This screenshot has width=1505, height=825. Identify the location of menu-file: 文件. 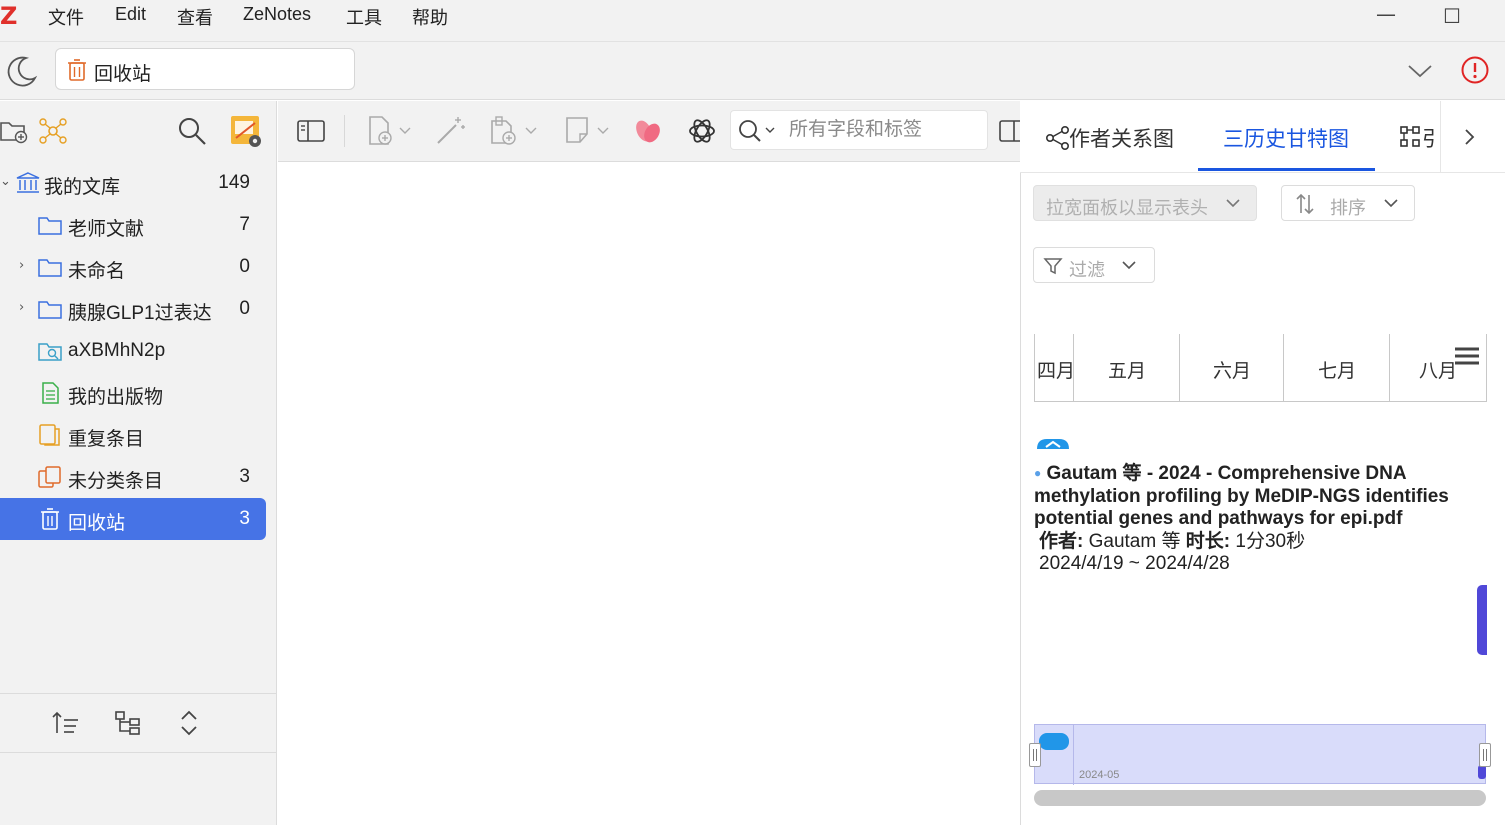
(66, 17).